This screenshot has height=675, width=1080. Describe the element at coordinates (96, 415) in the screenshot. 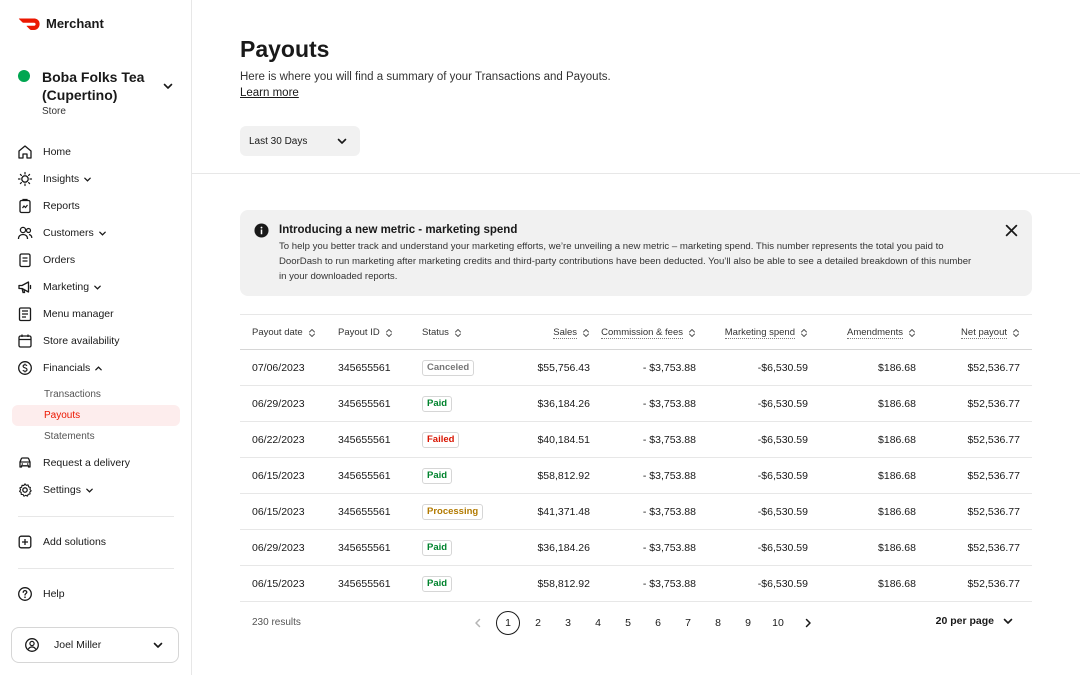

I see `sidebar-subitem-payouts: Payouts` at that location.